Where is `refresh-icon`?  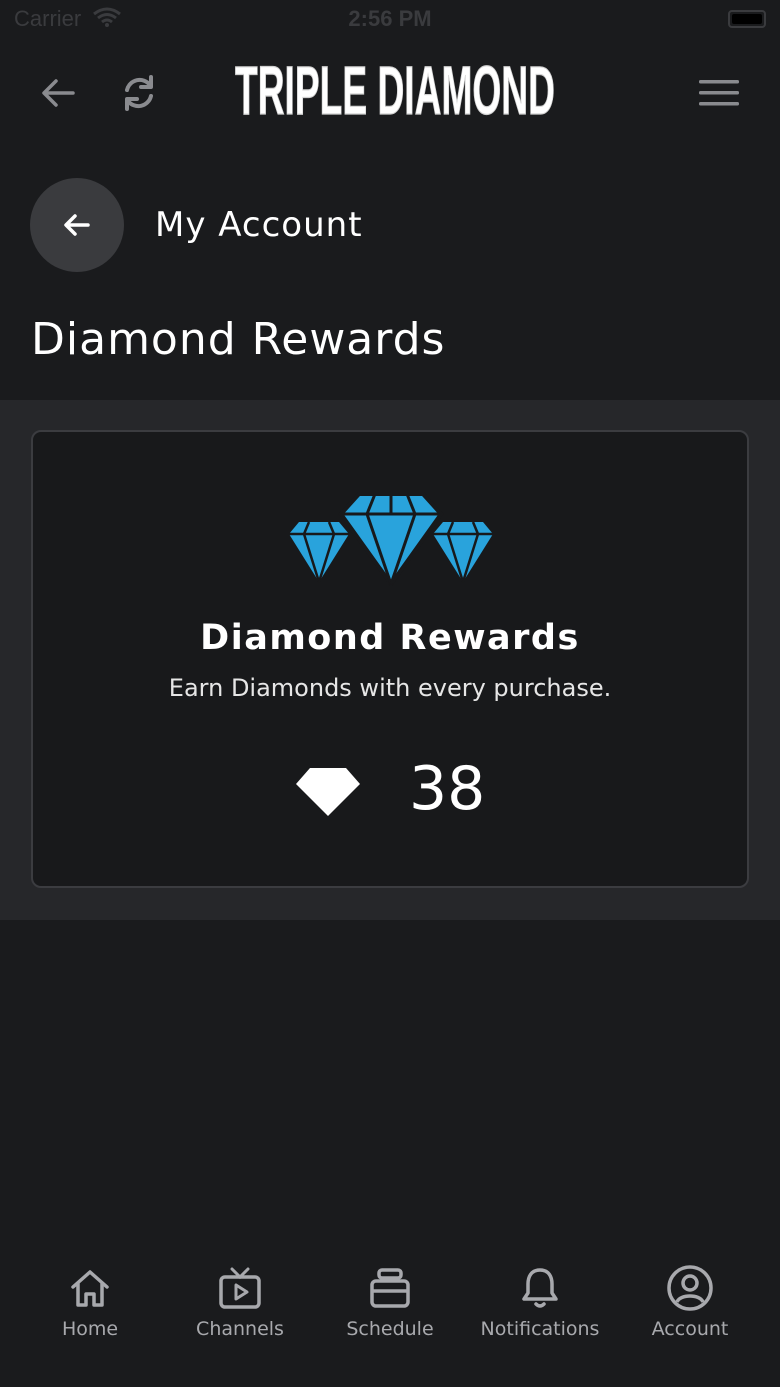
refresh-icon is located at coordinates (139, 93).